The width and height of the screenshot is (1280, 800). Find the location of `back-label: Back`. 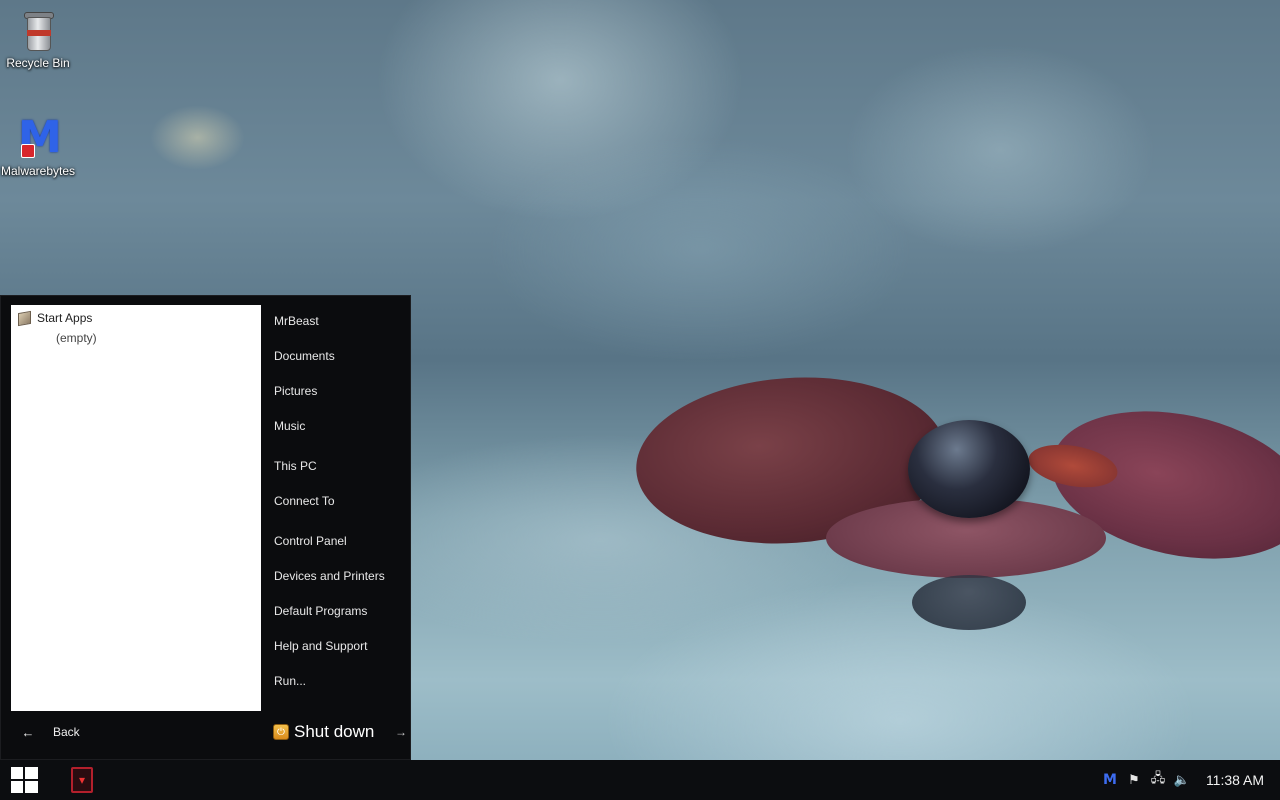

back-label: Back is located at coordinates (66, 732).